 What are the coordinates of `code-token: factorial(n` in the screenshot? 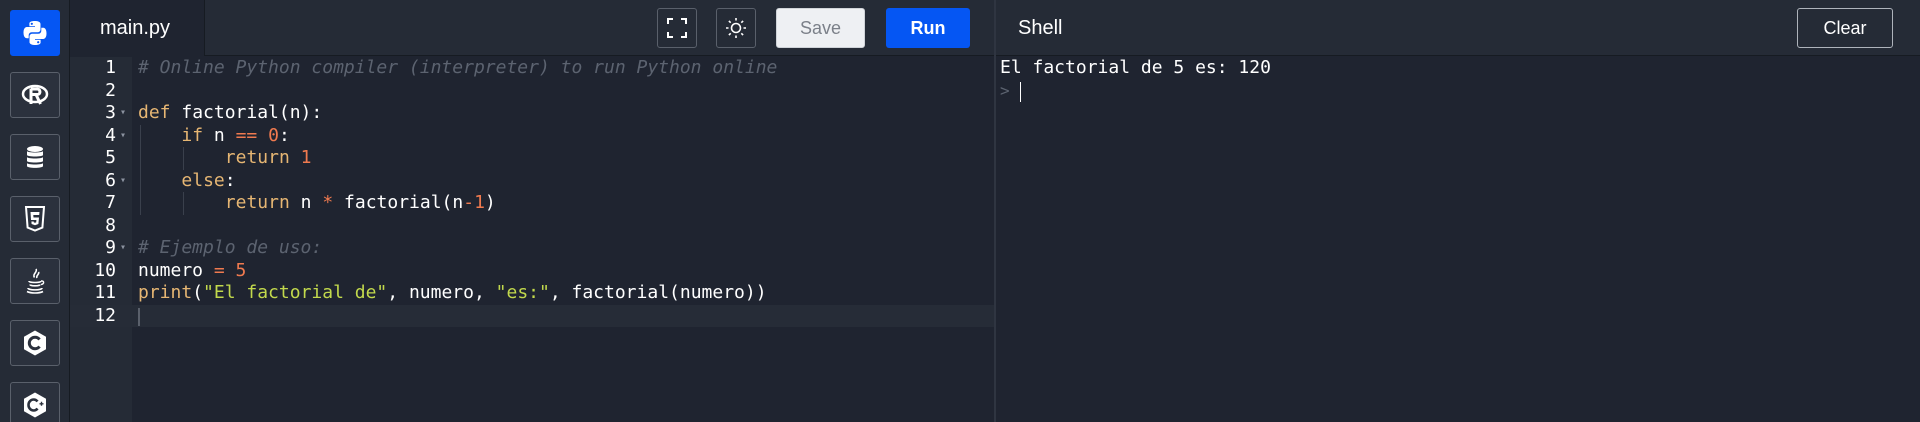 It's located at (398, 202).